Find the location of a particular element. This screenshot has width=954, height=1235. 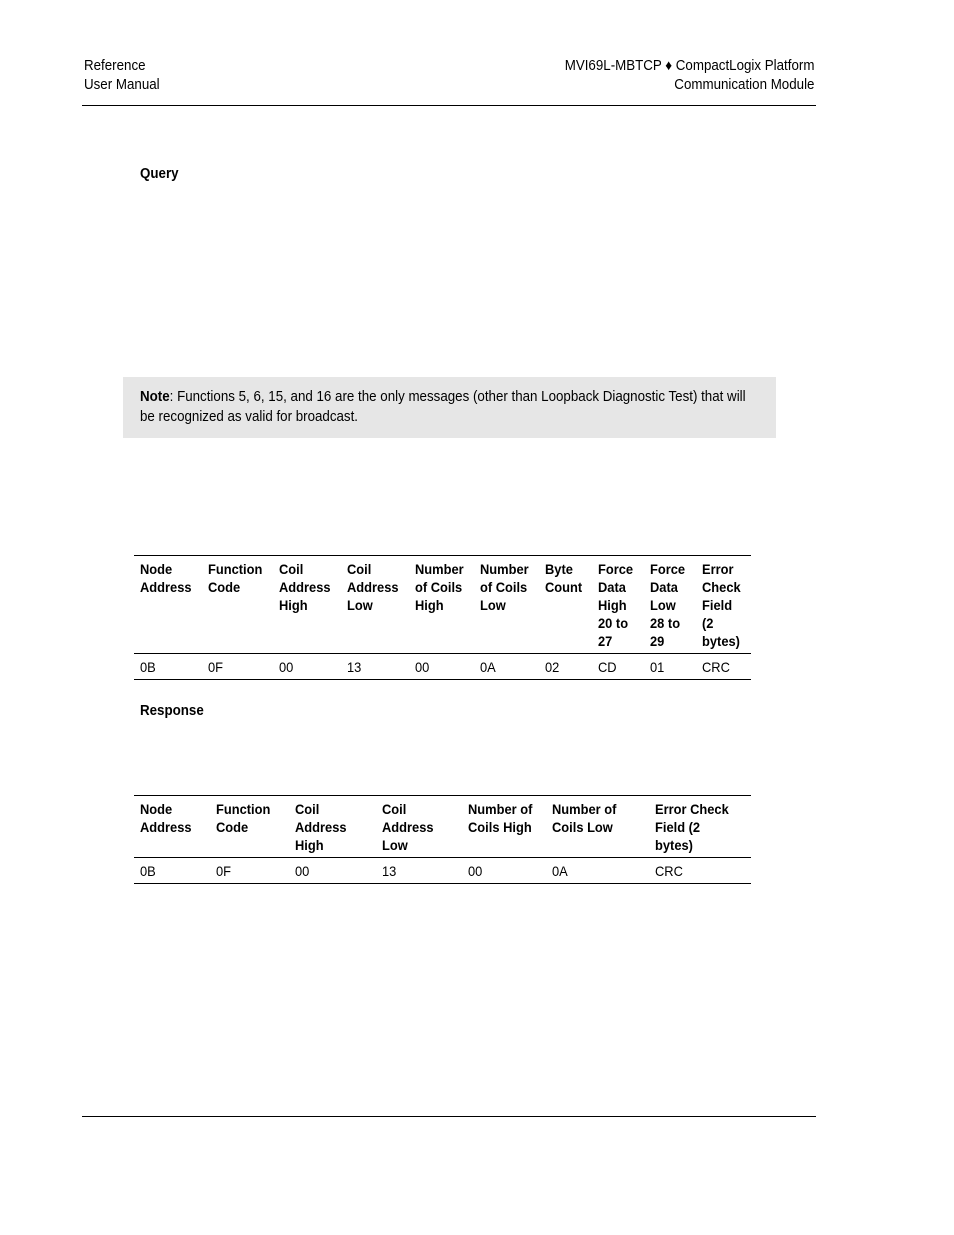

header-doc-type: Reference is located at coordinates (115, 66).